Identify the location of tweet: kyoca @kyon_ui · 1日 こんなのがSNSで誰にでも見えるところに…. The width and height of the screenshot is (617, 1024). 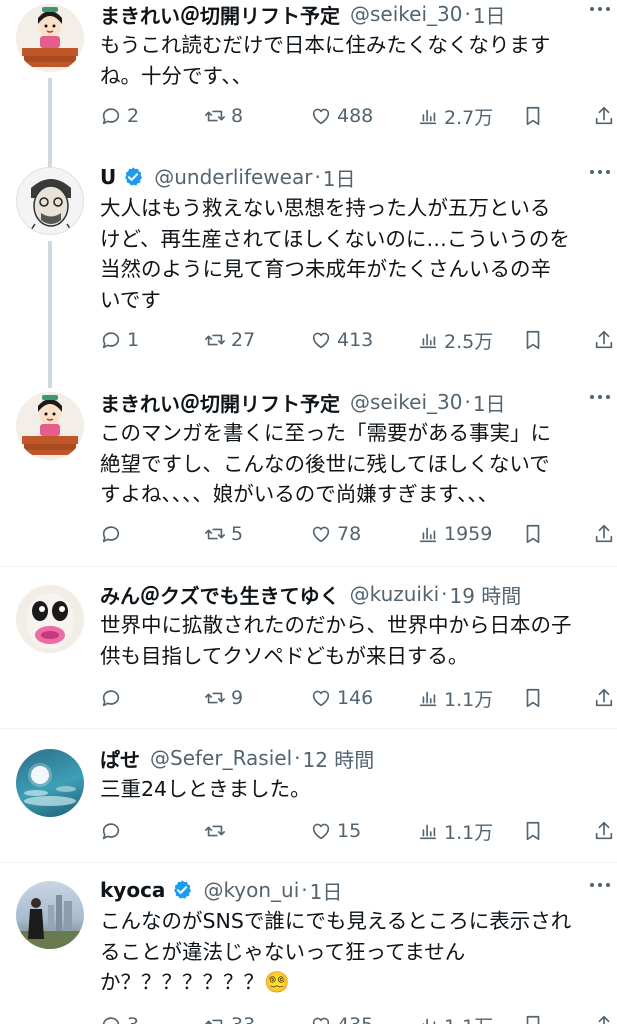
(308, 950).